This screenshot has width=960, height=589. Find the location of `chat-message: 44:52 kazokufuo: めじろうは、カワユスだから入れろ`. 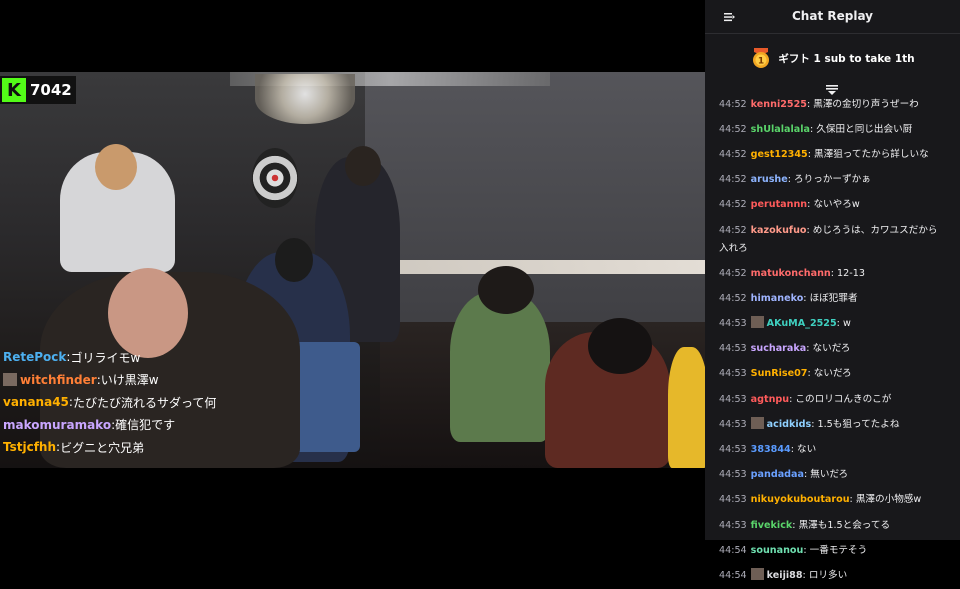

chat-message: 44:52 kazokufuo: めじろうは、カワユスだから入れろ is located at coordinates (832, 239).